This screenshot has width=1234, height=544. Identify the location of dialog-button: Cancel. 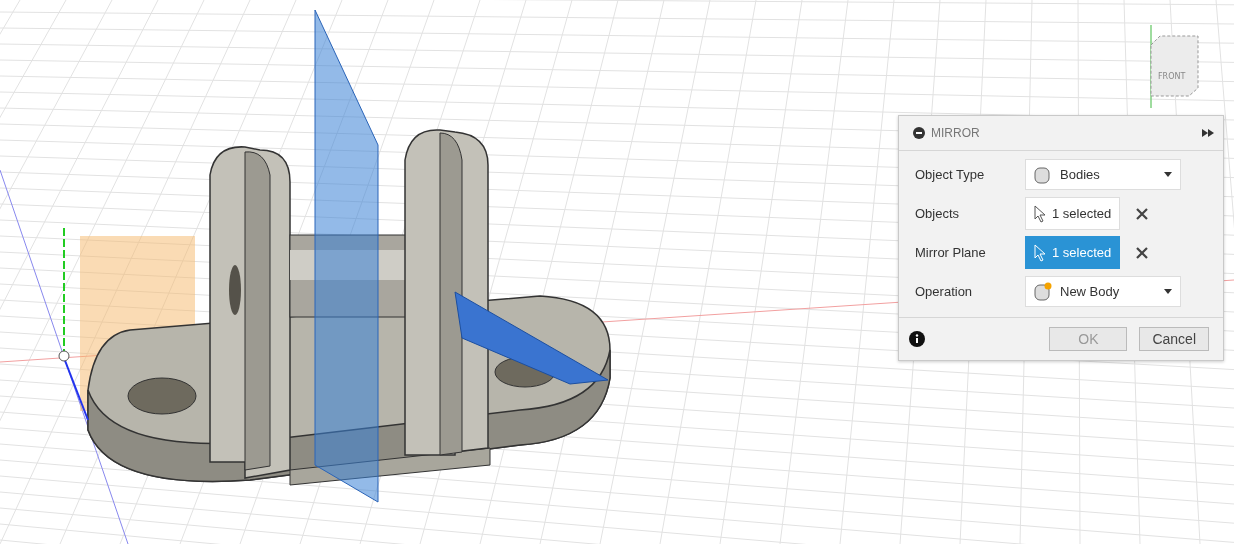
(1174, 339).